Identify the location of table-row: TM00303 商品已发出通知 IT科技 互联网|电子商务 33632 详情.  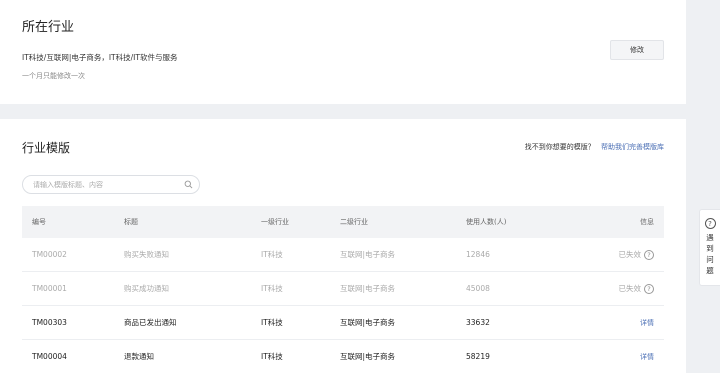
(343, 323).